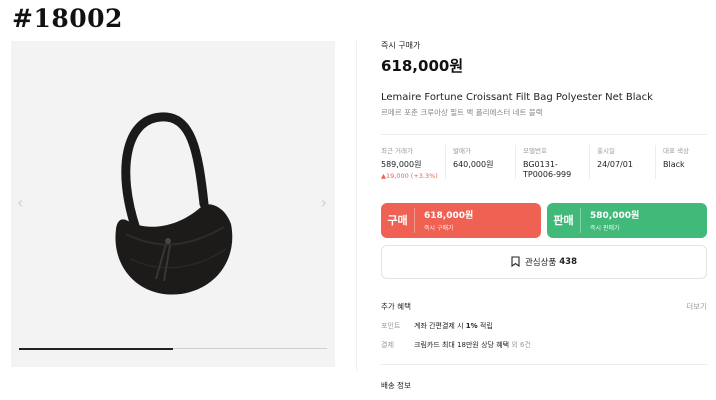 This screenshot has height=400, width=716. Describe the element at coordinates (67, 18) in the screenshot. I see `post-id-heading: #18002` at that location.